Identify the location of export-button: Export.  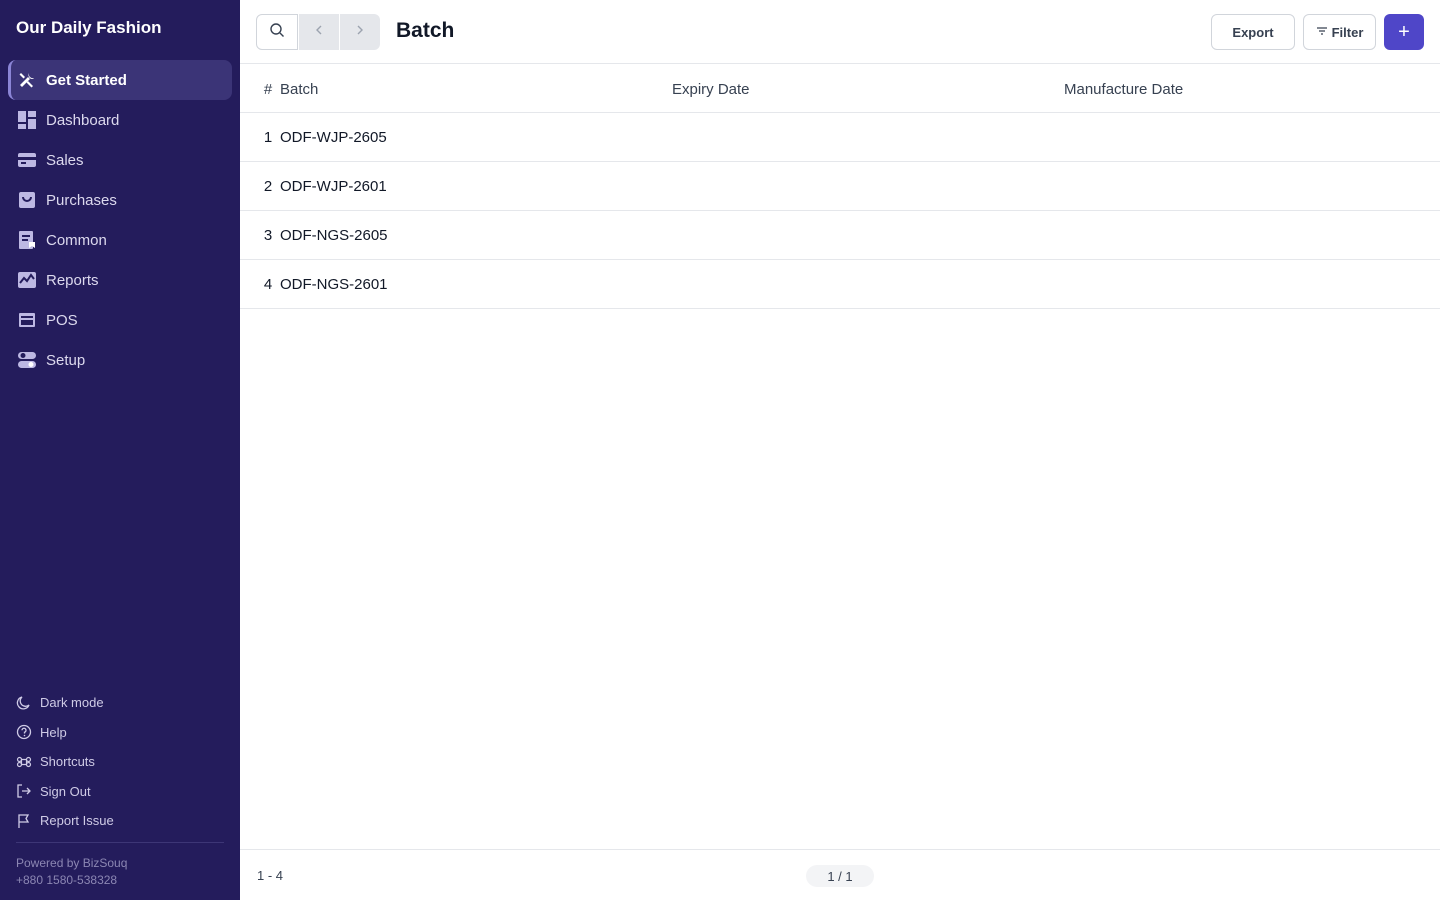
(1253, 32).